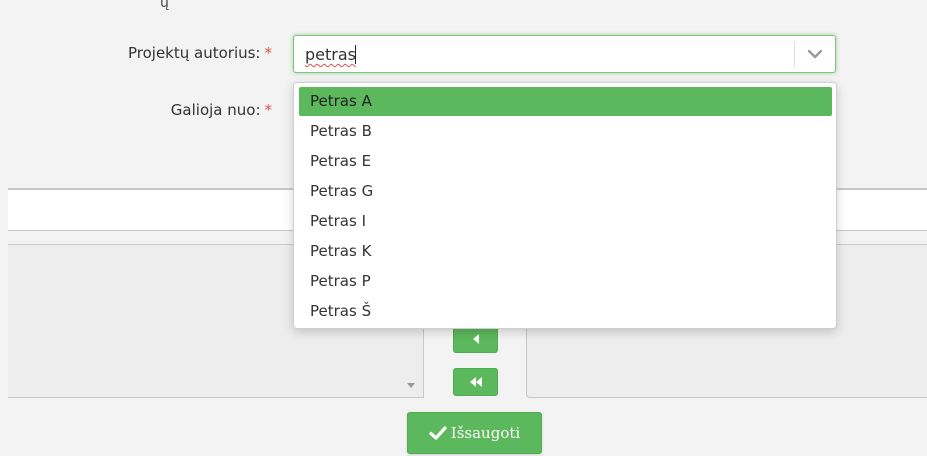  I want to click on author-label-row: Projektų autorius: *, so click(136, 53).